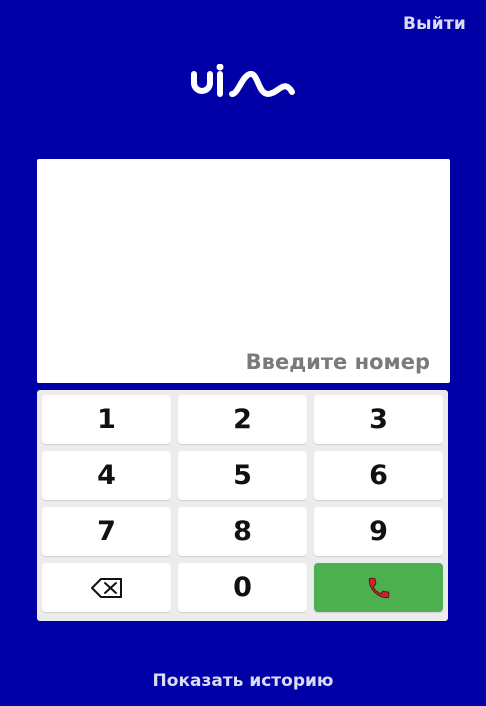 The height and width of the screenshot is (706, 486). Describe the element at coordinates (106, 475) in the screenshot. I see `key-4: 4` at that location.